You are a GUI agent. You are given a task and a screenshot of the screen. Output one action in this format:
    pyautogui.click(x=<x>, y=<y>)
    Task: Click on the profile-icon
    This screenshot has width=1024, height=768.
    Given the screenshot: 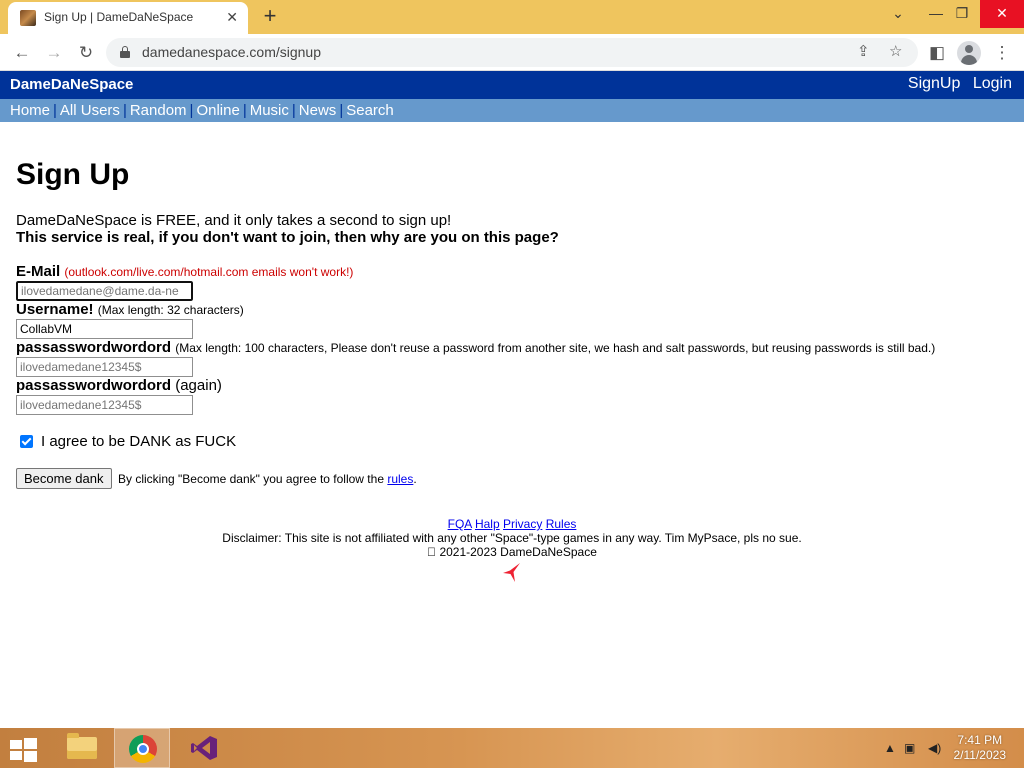 What is the action you would take?
    pyautogui.click(x=969, y=53)
    